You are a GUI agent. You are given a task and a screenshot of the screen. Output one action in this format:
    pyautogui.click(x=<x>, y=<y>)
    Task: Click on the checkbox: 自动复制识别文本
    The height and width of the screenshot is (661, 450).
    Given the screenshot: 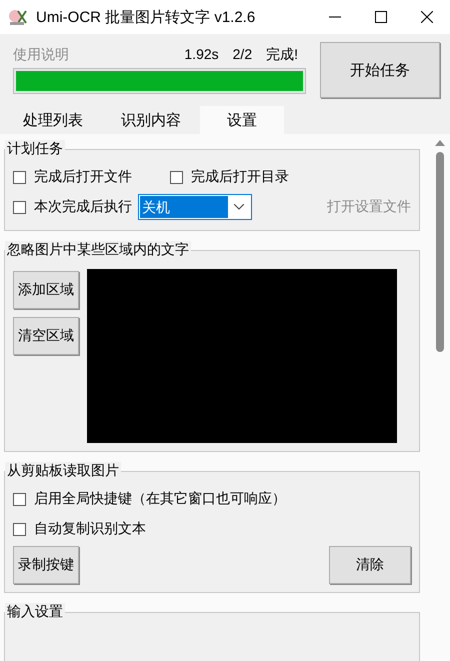 What is the action you would take?
    pyautogui.click(x=79, y=529)
    